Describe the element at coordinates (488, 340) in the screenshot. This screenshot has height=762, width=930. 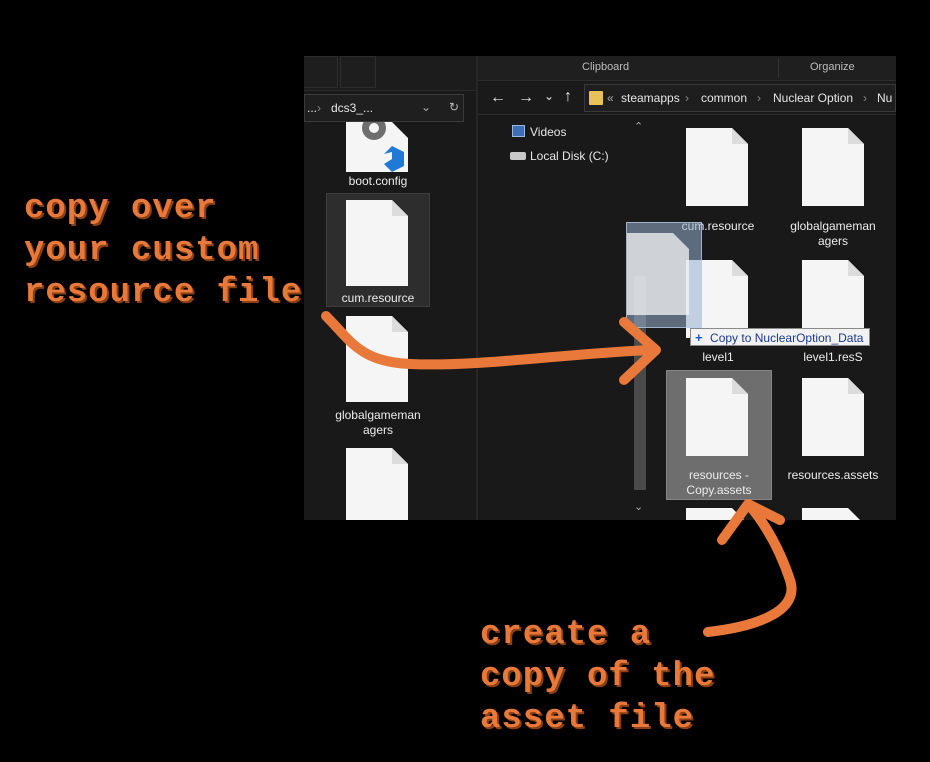
I see `arrow-to-target-folder` at that location.